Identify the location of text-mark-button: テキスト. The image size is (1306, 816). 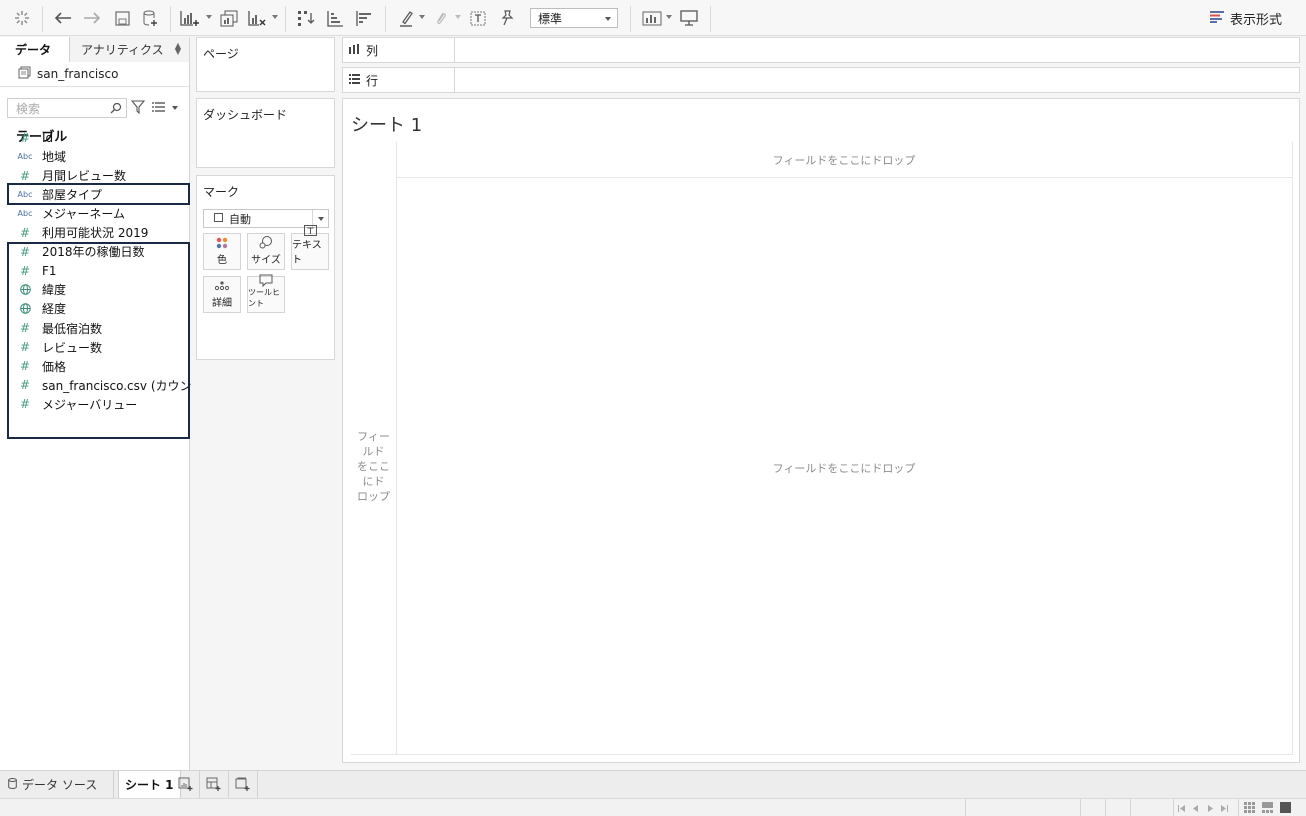
(310, 247).